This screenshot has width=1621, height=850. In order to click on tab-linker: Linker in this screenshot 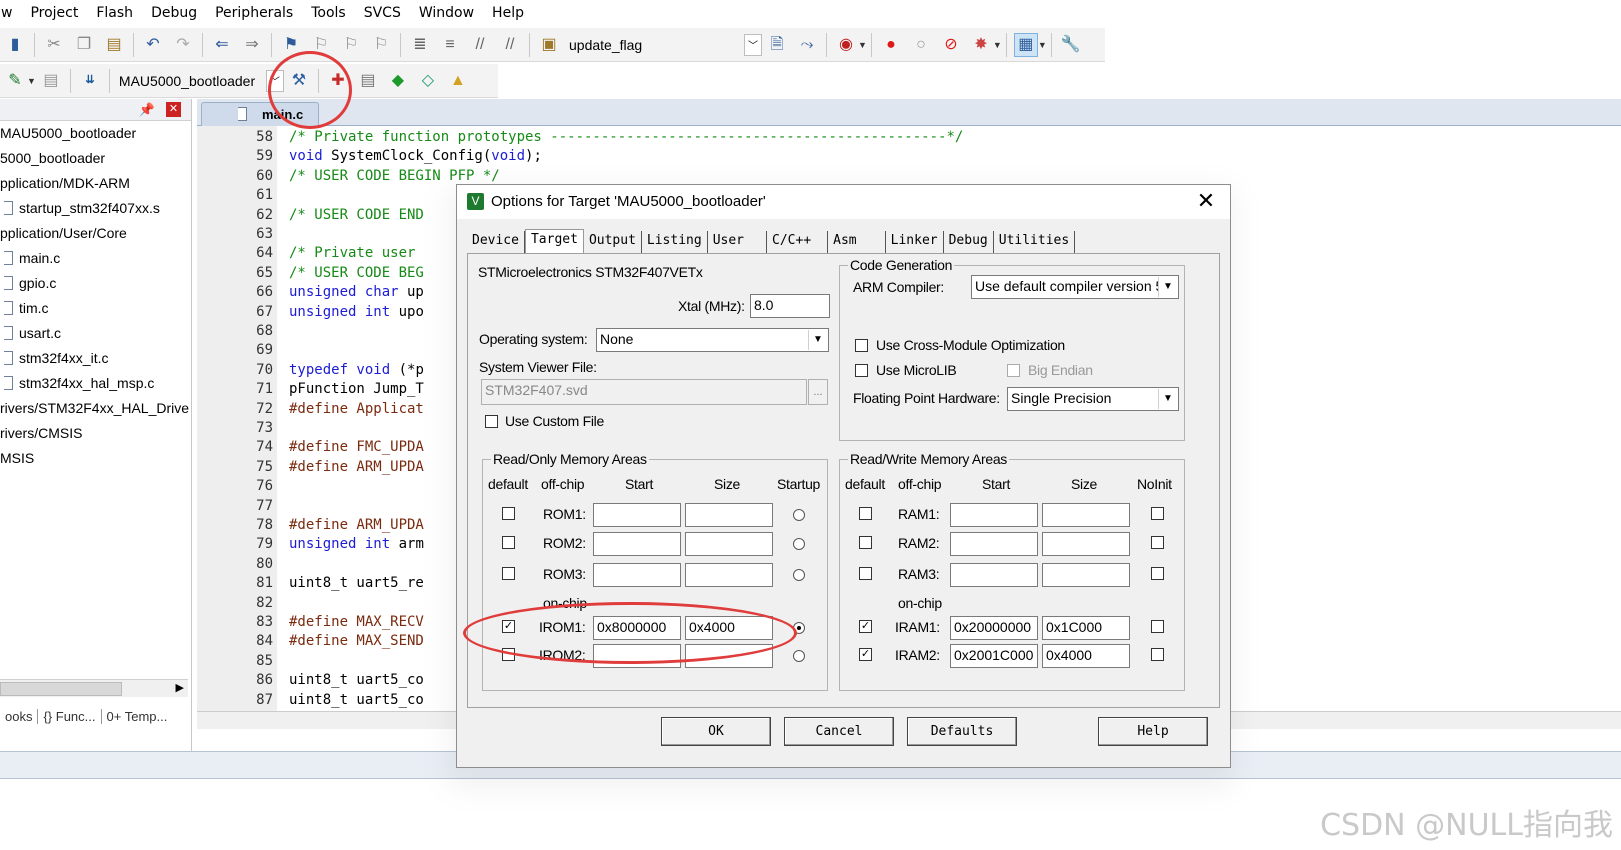, I will do `click(915, 242)`.